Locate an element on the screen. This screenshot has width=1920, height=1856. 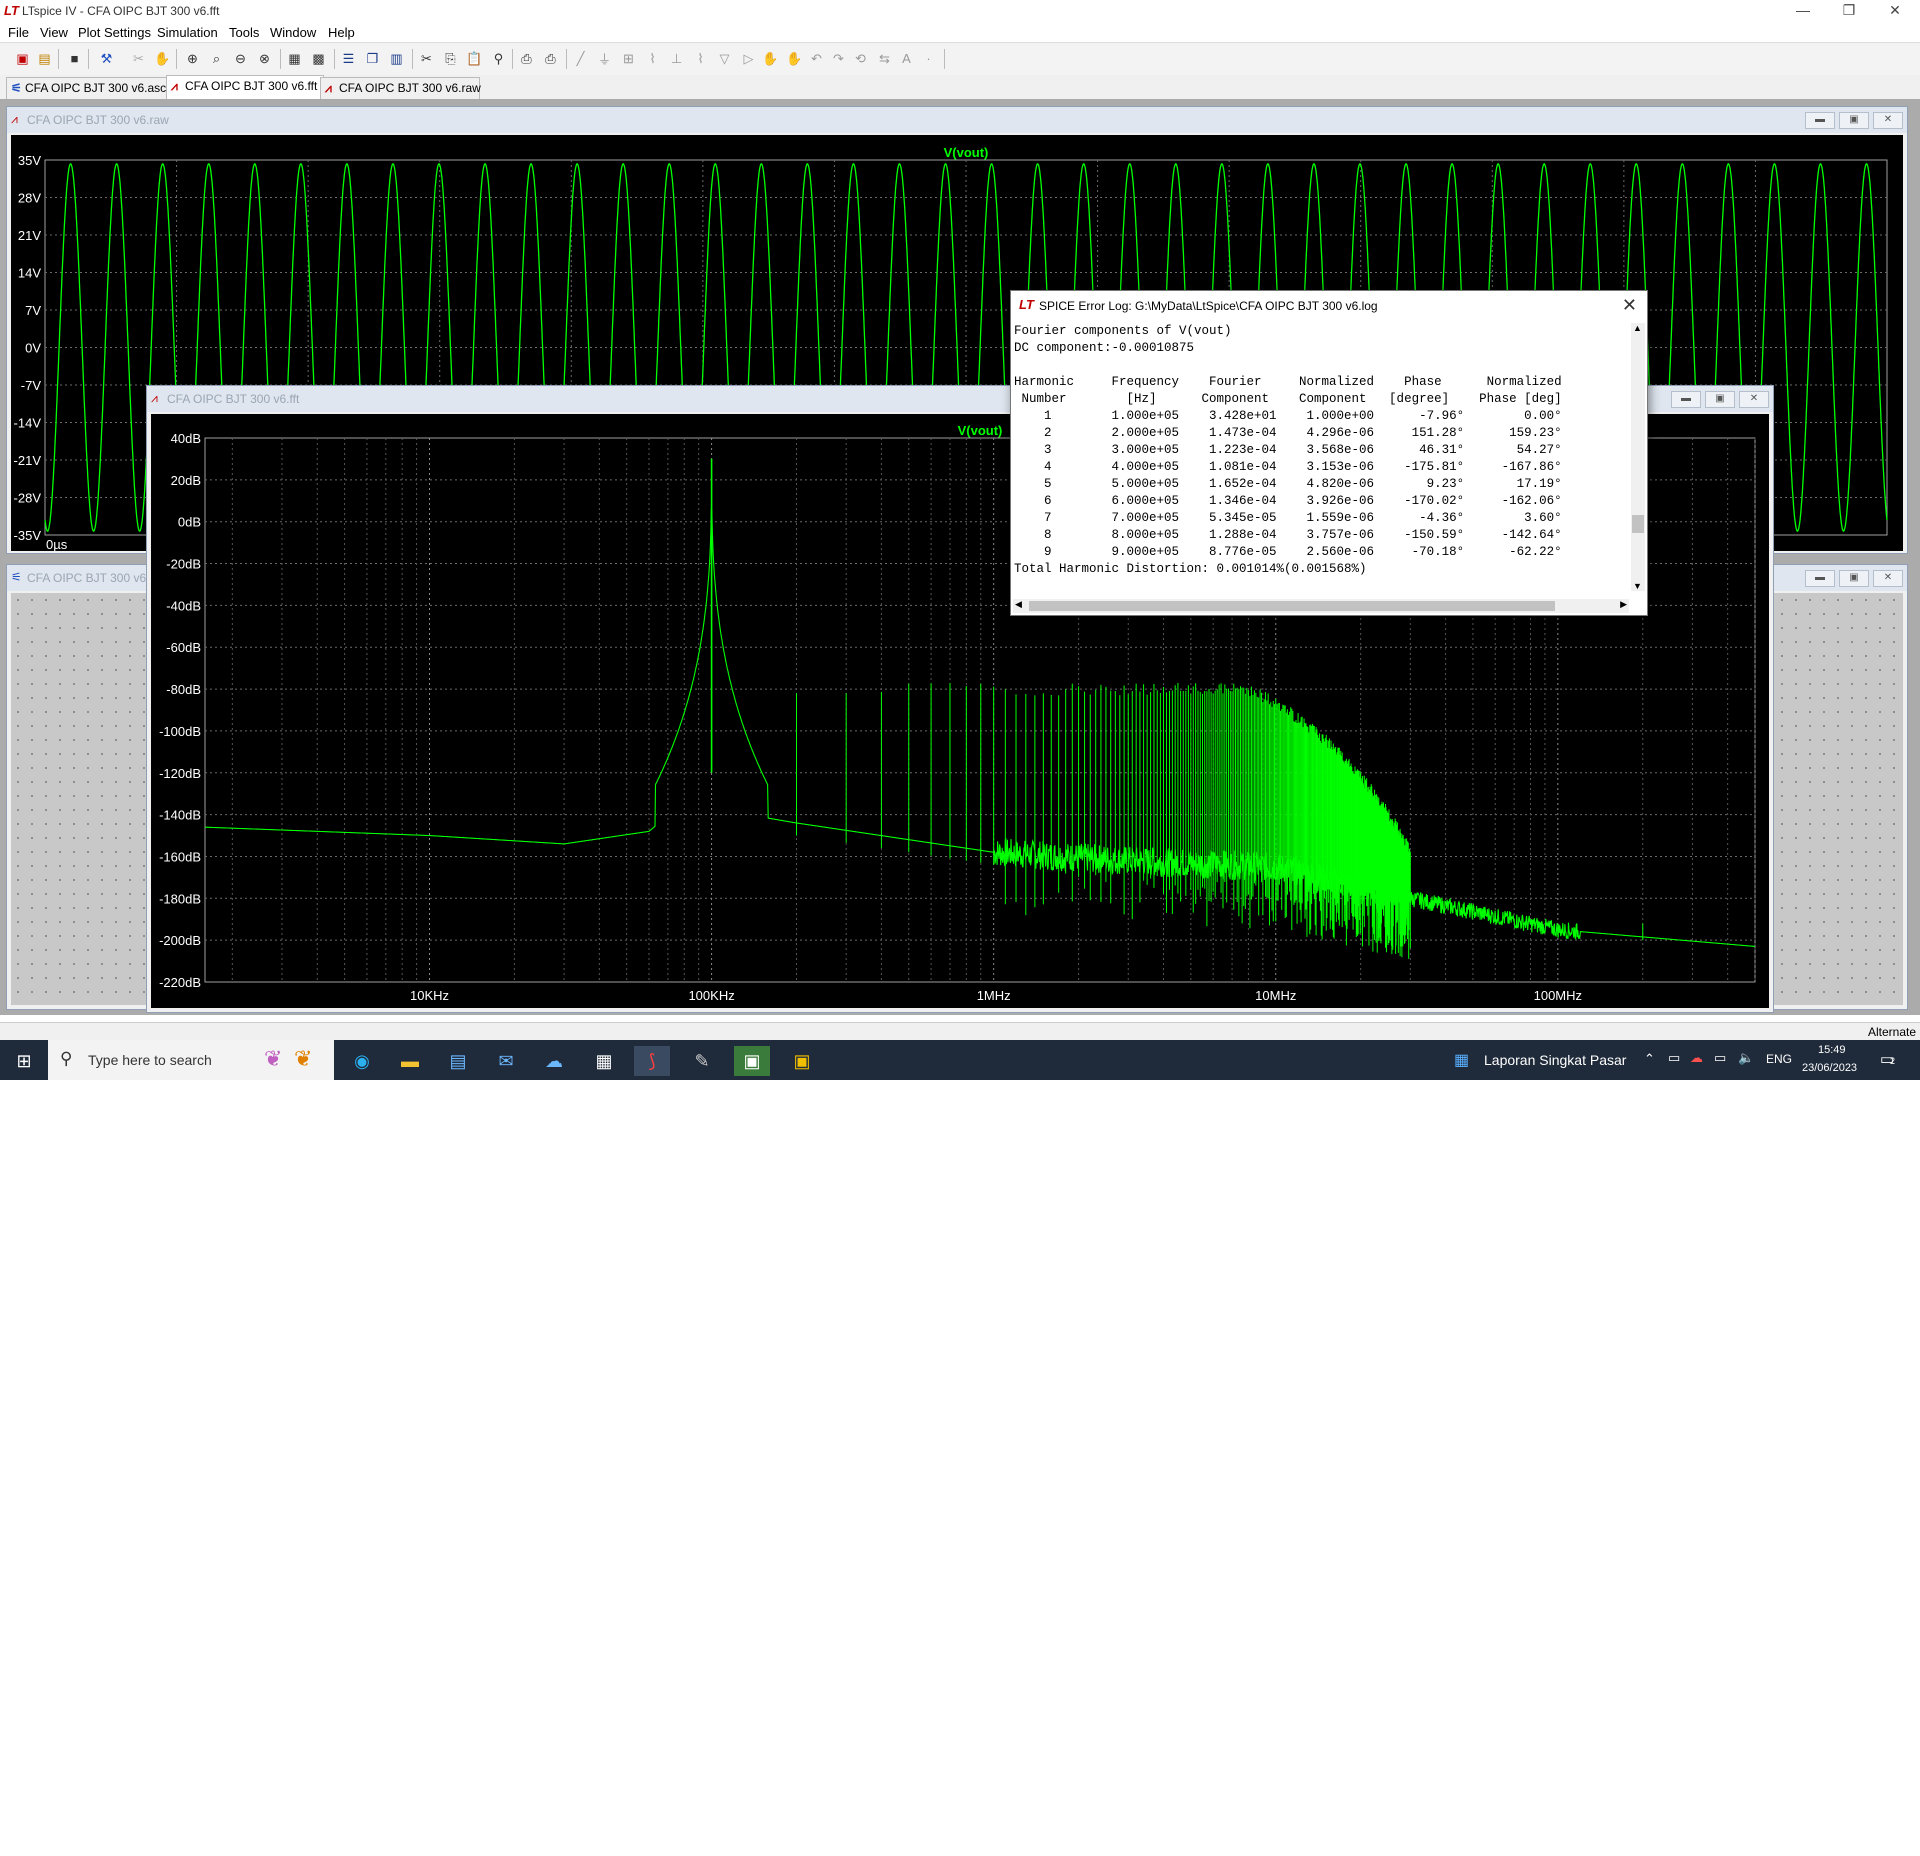
scroll-down-icon: ▼ is located at coordinates (1637, 586).